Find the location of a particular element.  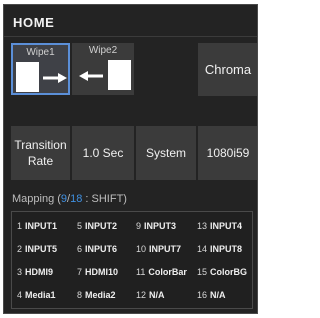

mapping-cell: 1 INPUT1 is located at coordinates (47, 226).